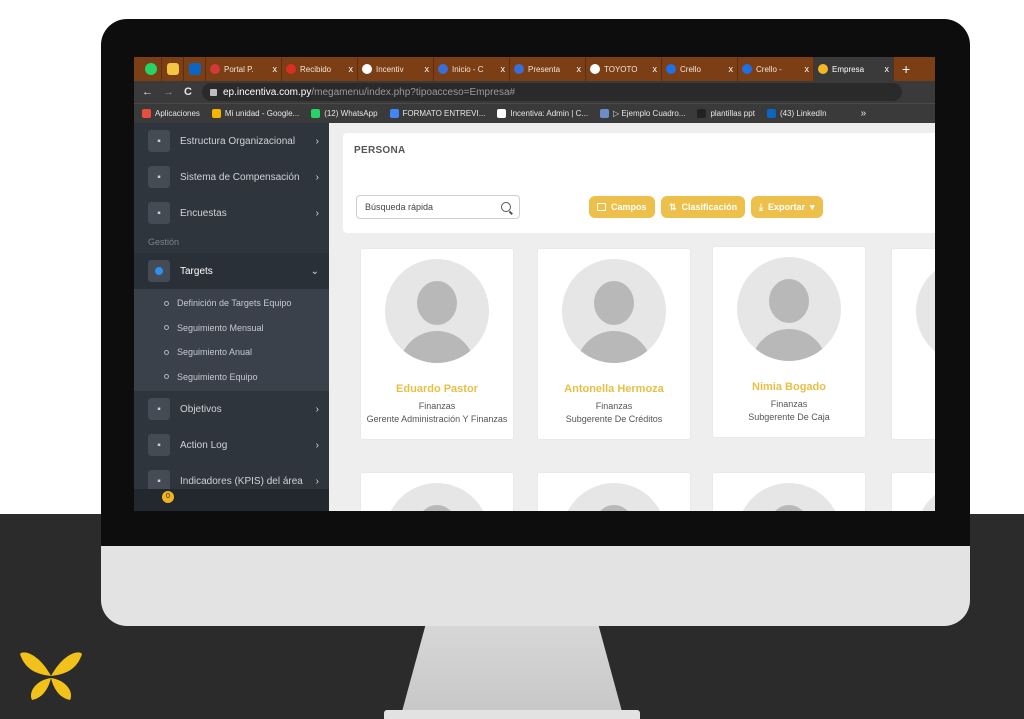 The height and width of the screenshot is (719, 1024). Describe the element at coordinates (151, 69) in the screenshot. I see `pinned-tab-whatsapp` at that location.